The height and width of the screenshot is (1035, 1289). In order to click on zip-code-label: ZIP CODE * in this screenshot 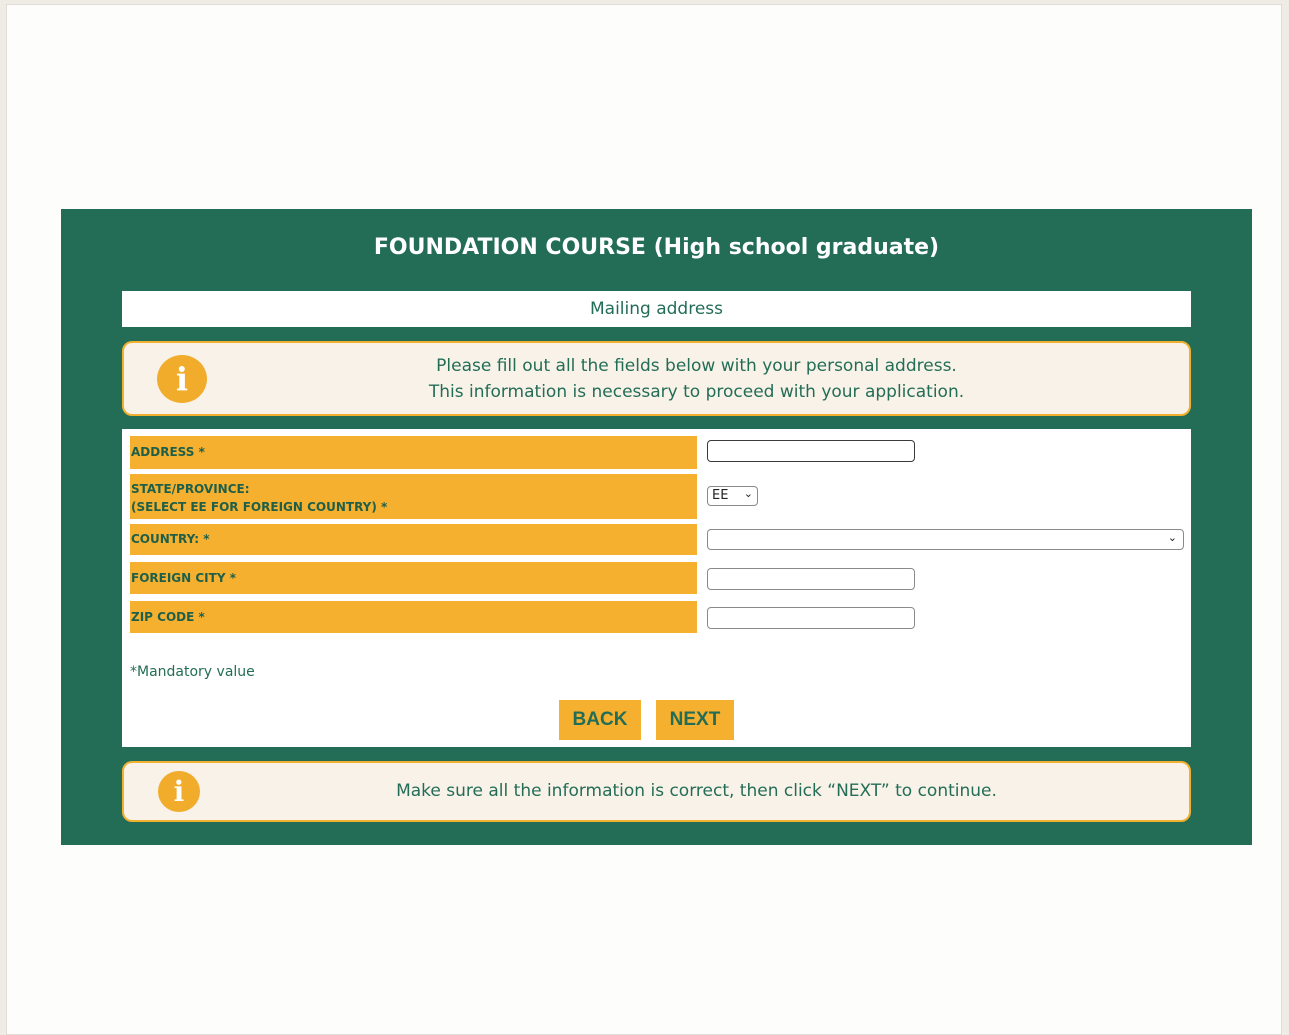, I will do `click(168, 617)`.